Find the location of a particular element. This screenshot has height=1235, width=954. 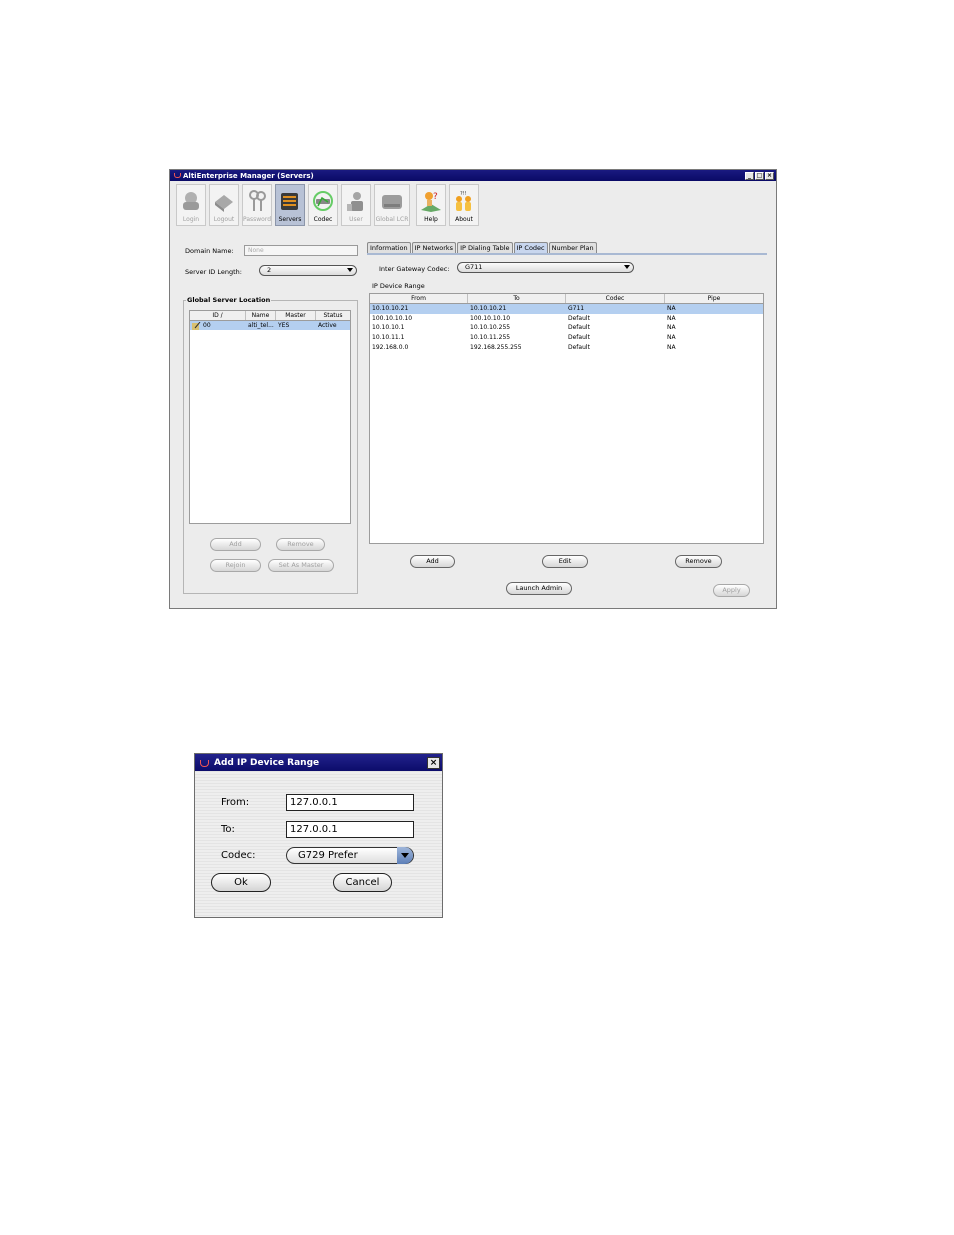

close-button: × is located at coordinates (769, 175).